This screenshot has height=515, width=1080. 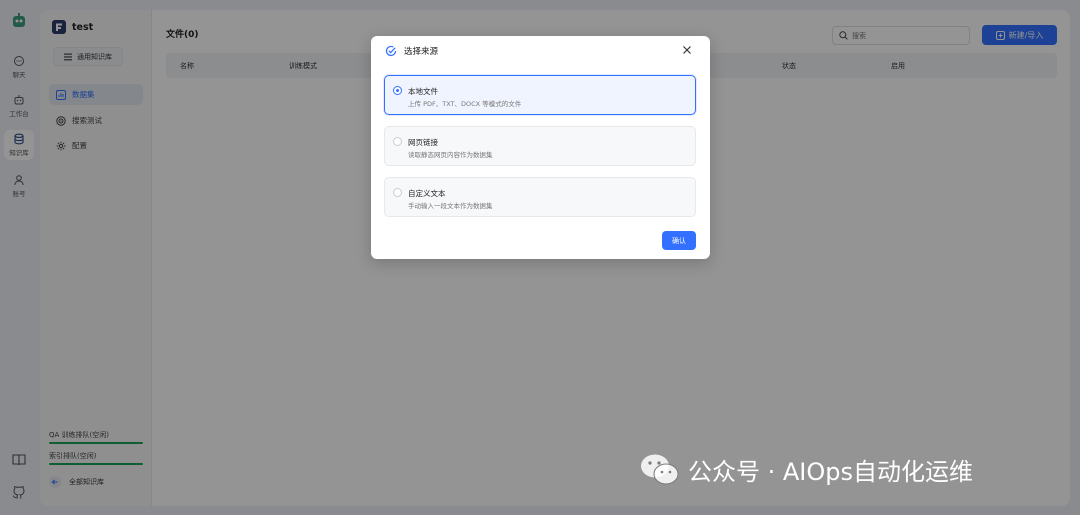 I want to click on source-option-local-file: 本地文件 上传 PDF、TXT、DOCX 等模式的文件, so click(x=540, y=95).